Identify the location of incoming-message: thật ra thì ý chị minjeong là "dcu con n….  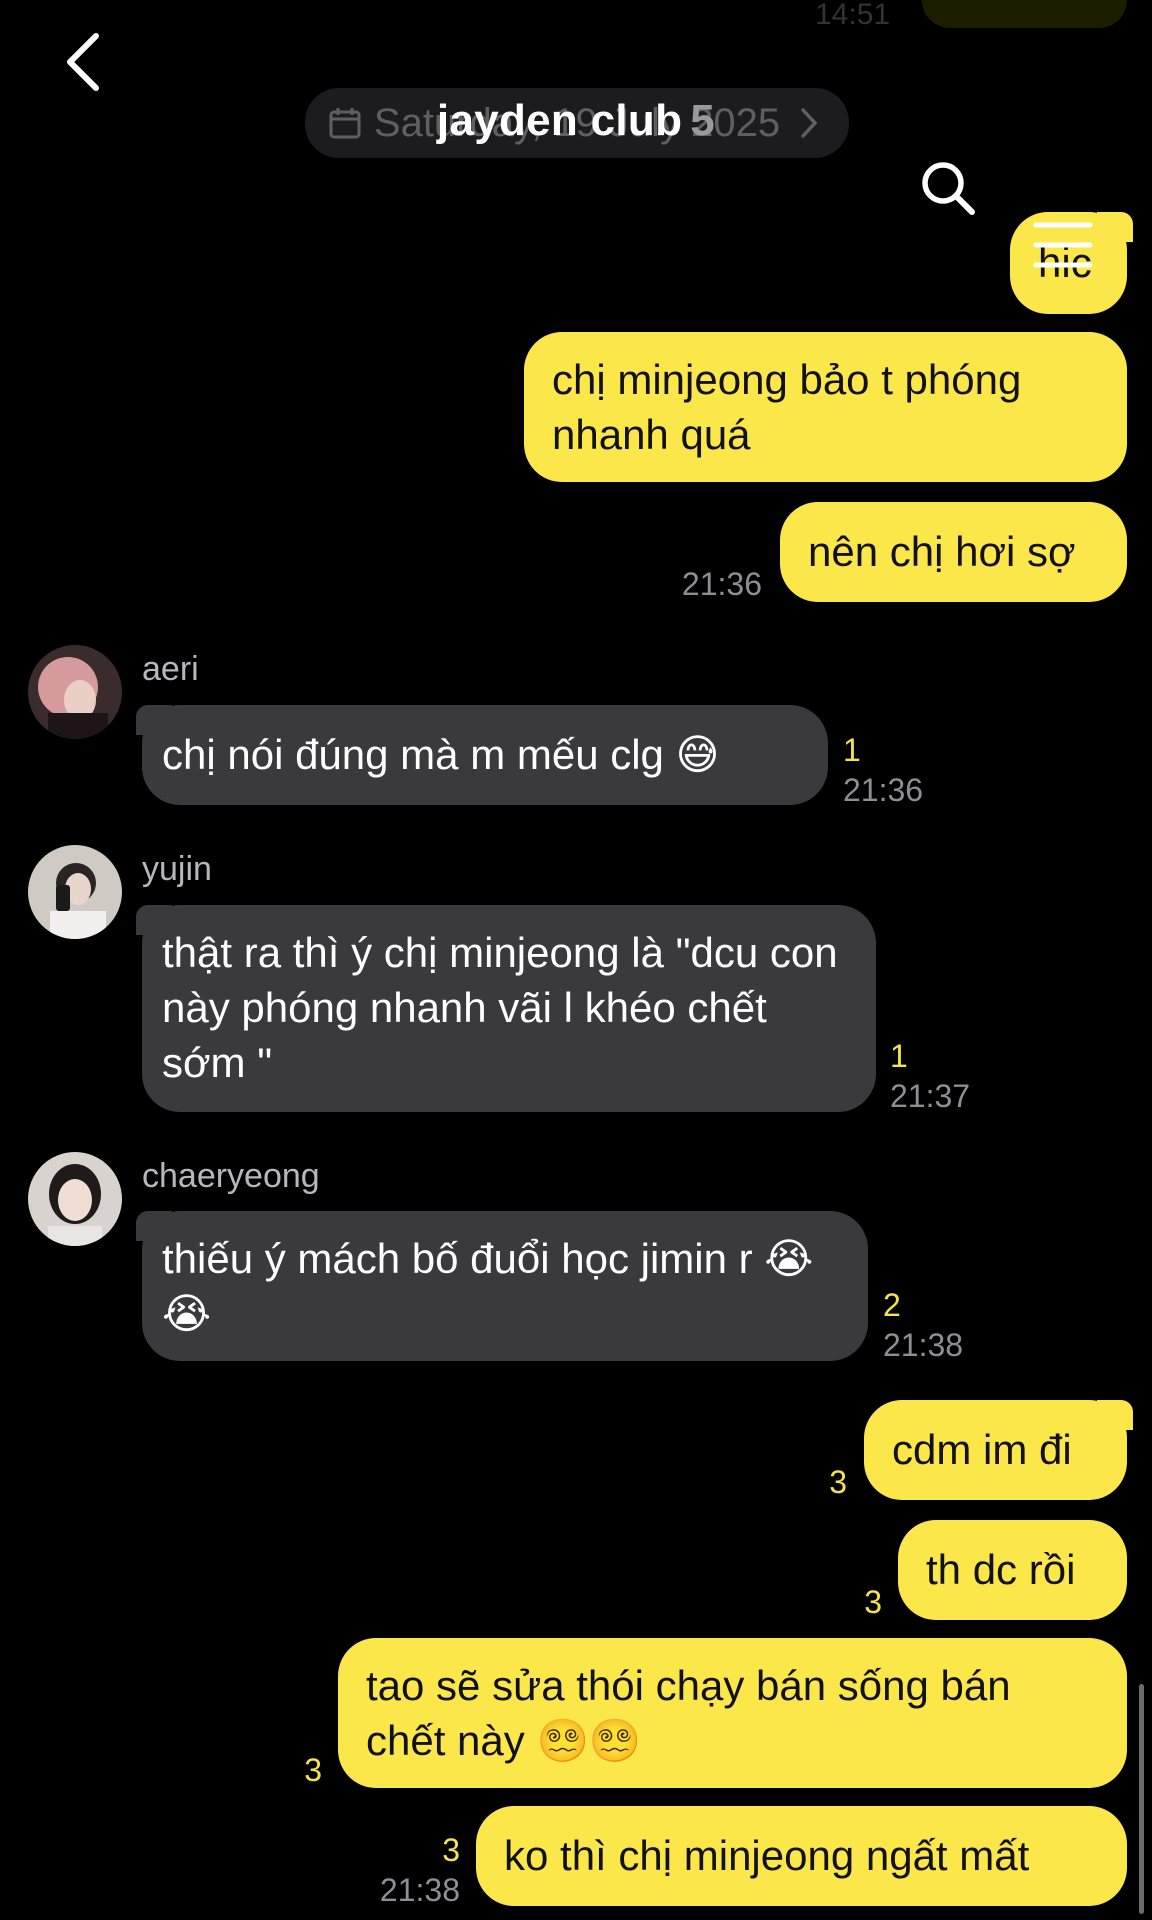
(506, 1008).